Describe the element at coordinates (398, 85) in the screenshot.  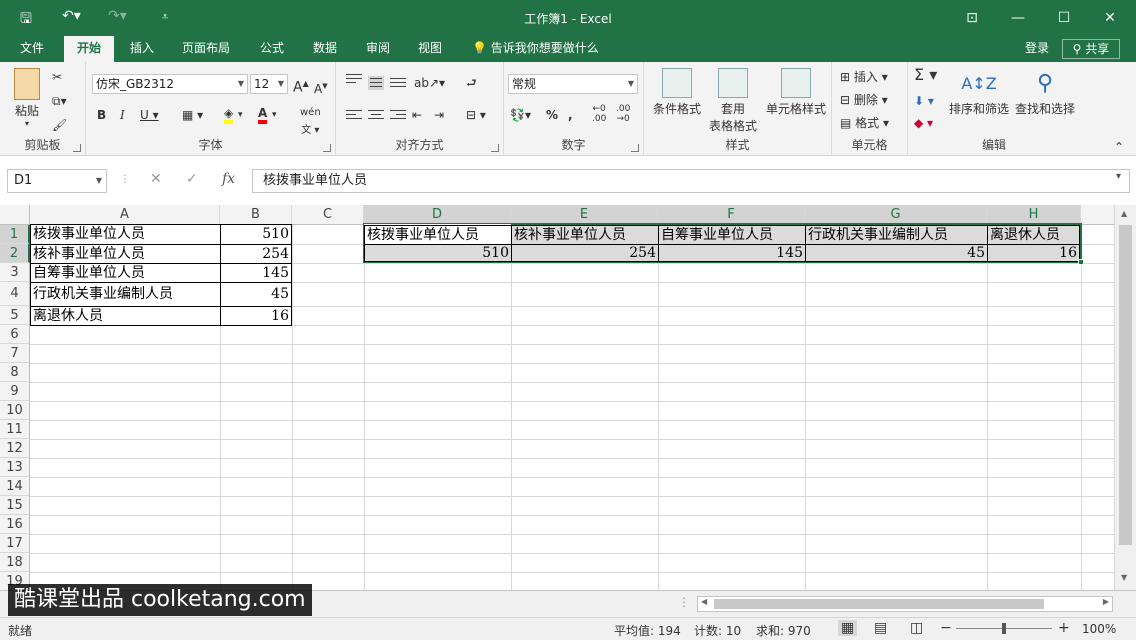
I see `align-bottom-icon` at that location.